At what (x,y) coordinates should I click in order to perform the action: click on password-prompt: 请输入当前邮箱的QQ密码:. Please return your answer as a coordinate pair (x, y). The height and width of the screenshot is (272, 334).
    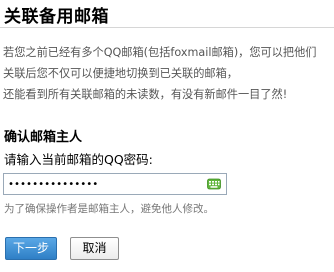
    Looking at the image, I should click on (78, 159).